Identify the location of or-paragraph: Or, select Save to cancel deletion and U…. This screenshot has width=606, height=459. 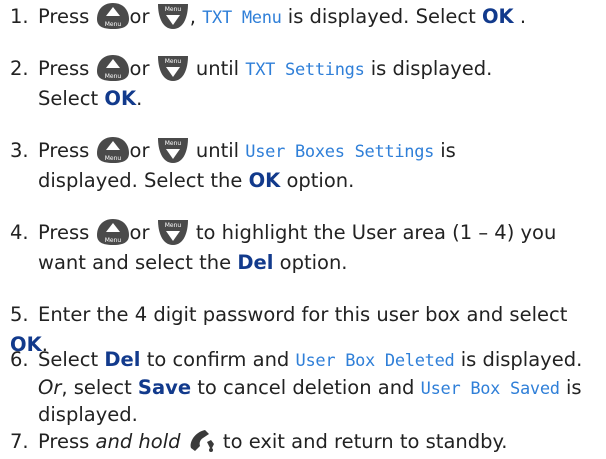
(310, 401).